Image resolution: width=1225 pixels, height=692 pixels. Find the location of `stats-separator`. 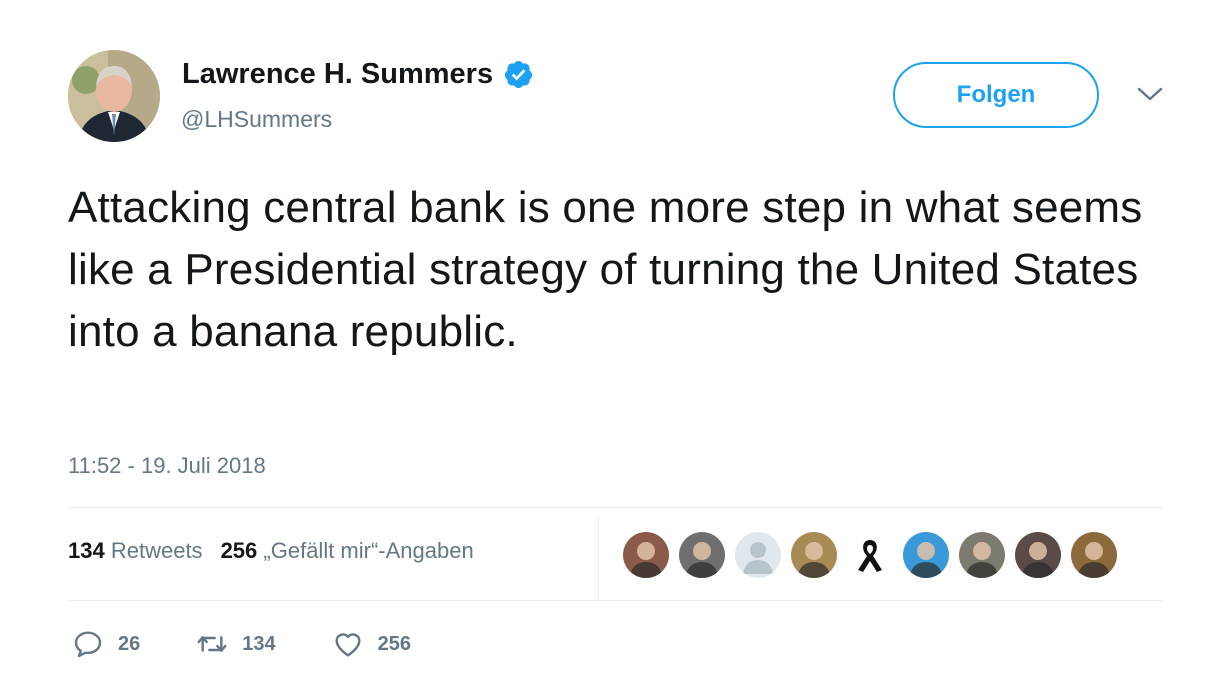

stats-separator is located at coordinates (598, 558).